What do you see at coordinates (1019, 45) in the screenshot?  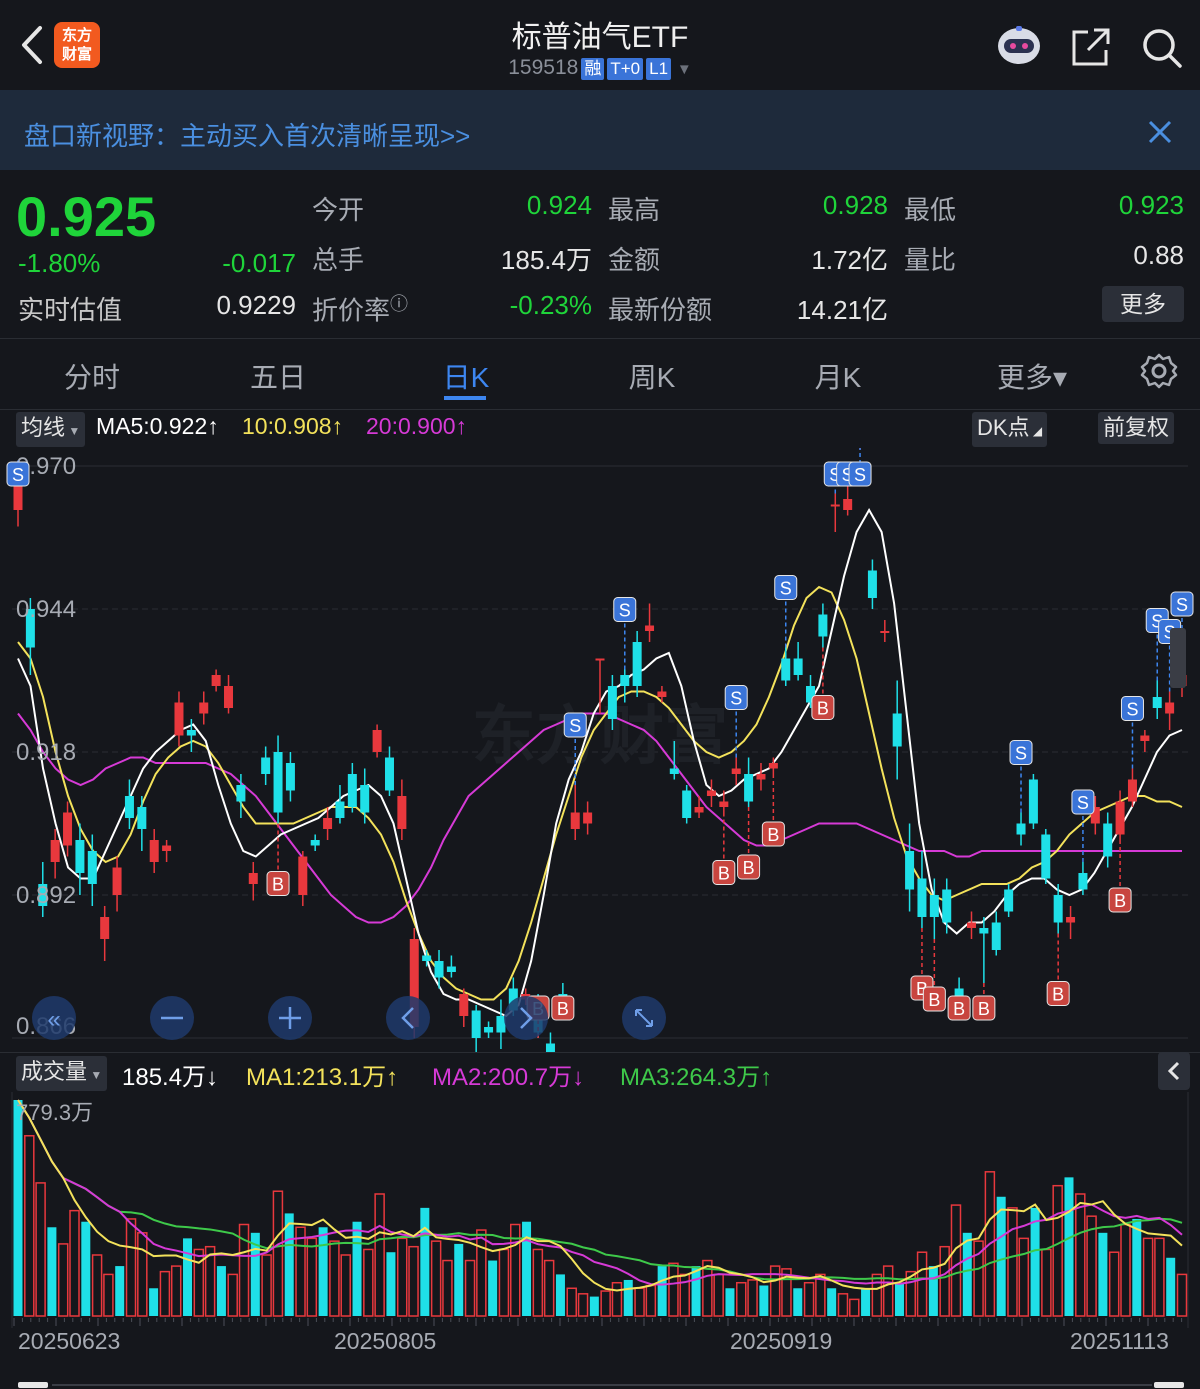 I see `robot-assistant-icon` at bounding box center [1019, 45].